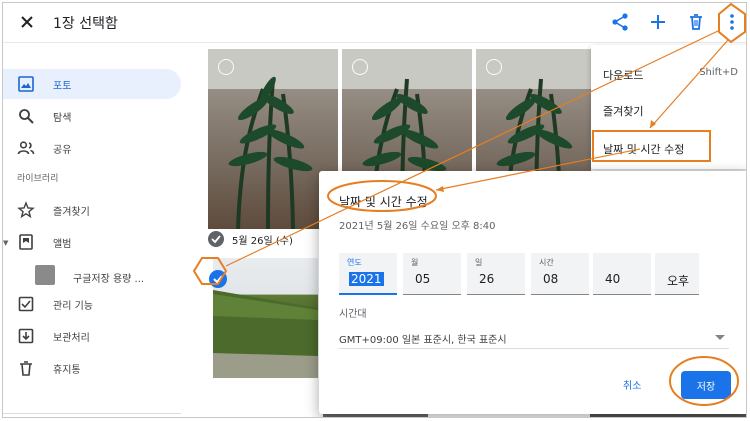 This screenshot has height=421, width=750. Describe the element at coordinates (432, 274) in the screenshot. I see `month-field: 월 05` at that location.